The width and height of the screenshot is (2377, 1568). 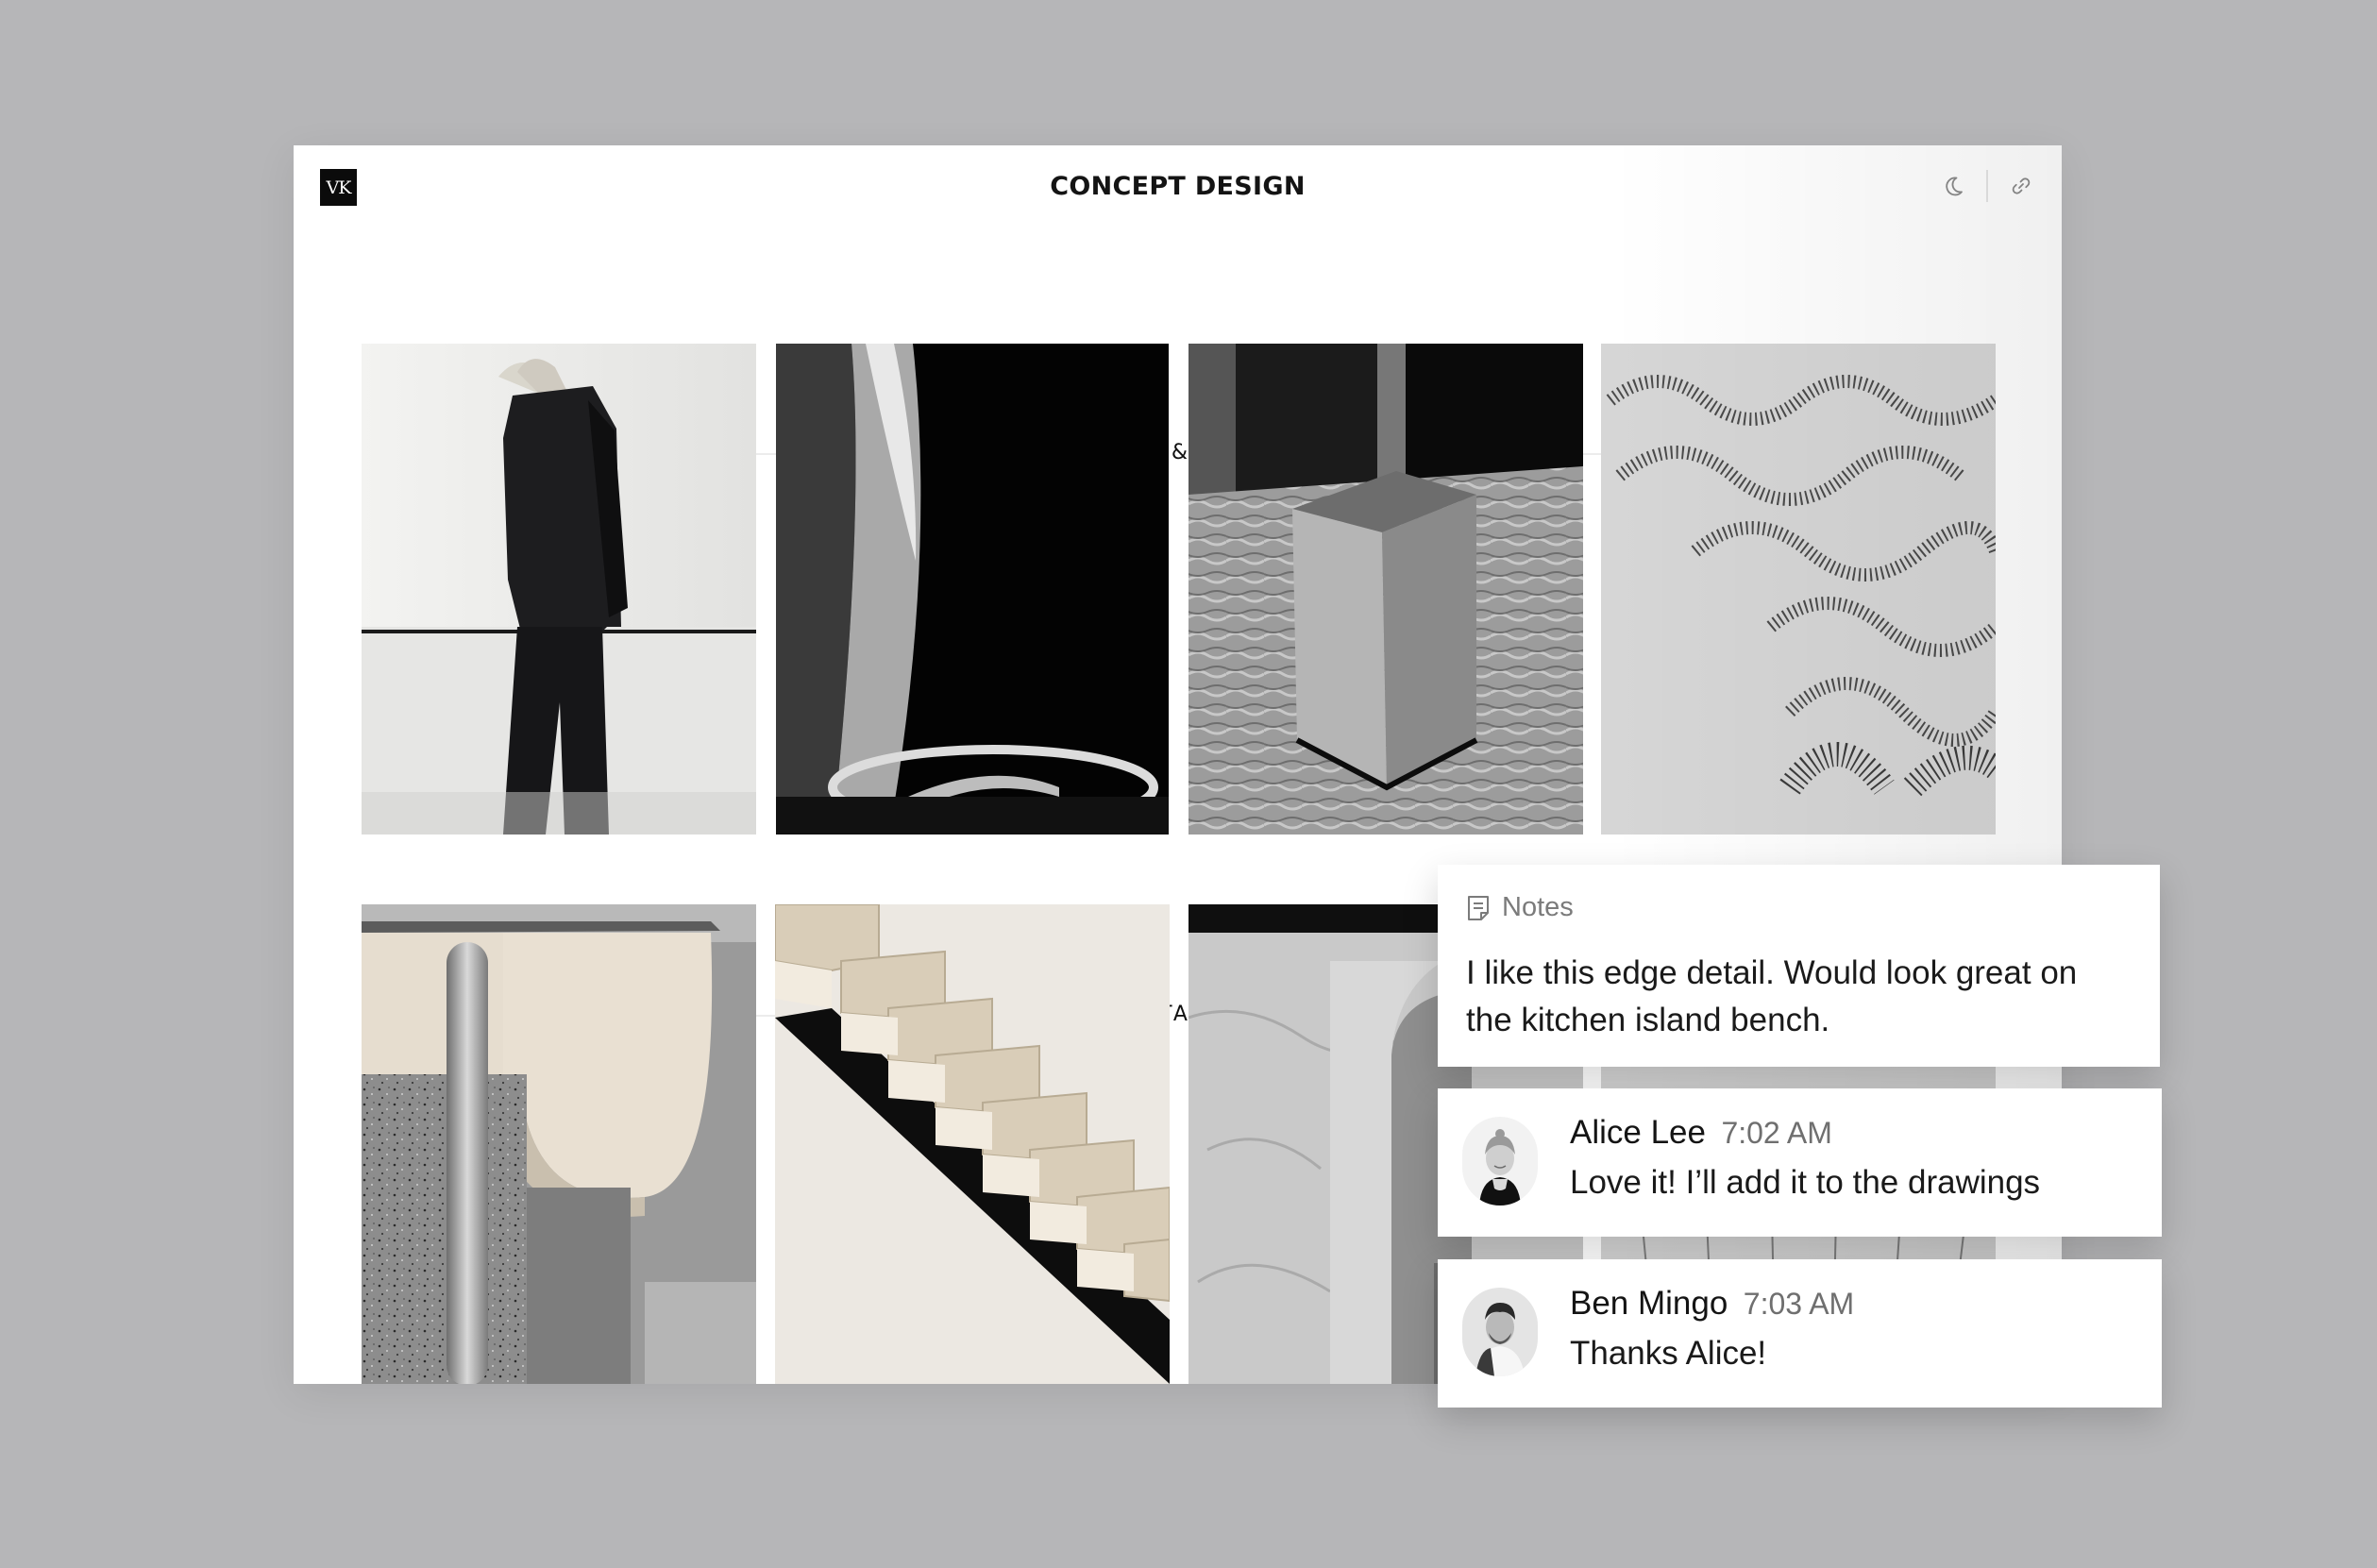 What do you see at coordinates (1800, 1333) in the screenshot?
I see `comment-card: Ben Mingo 7:03 AM Thanks Alice!` at bounding box center [1800, 1333].